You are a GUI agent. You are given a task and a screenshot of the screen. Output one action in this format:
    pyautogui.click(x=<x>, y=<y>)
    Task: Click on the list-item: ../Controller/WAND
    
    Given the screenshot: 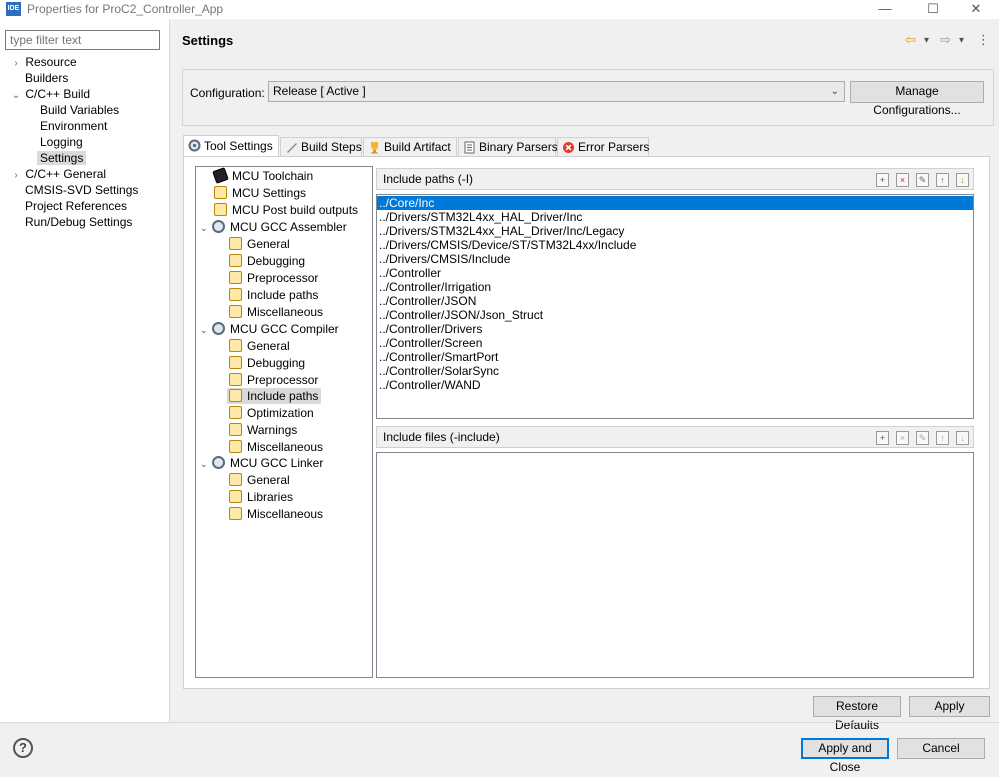 What is the action you would take?
    pyautogui.click(x=675, y=385)
    